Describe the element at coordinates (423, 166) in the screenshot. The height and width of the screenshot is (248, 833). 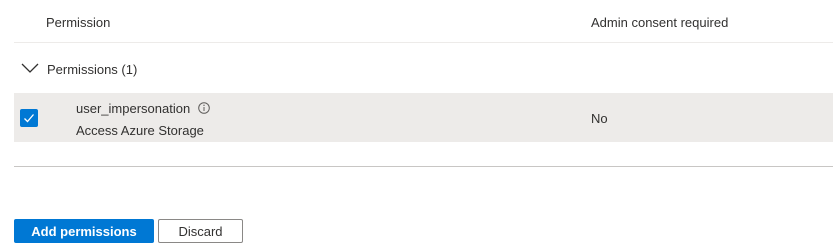
I see `footer-divider` at that location.